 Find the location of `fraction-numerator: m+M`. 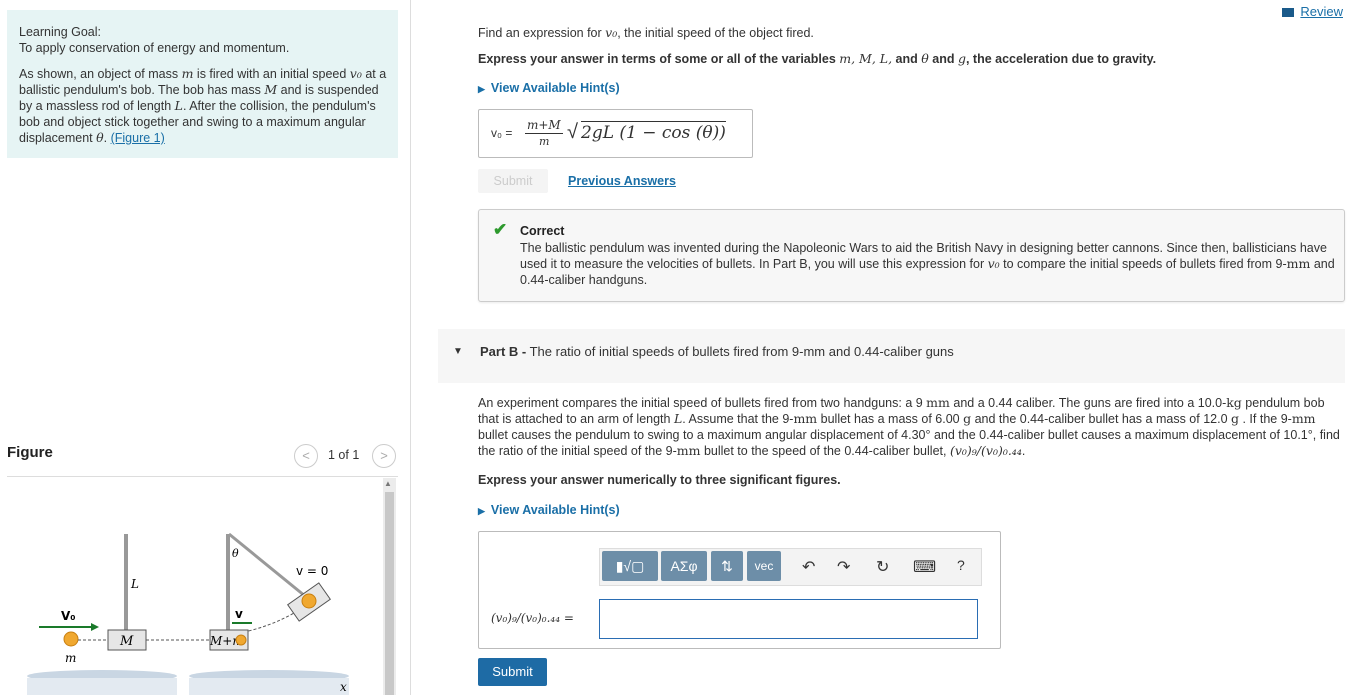

fraction-numerator: m+M is located at coordinates (544, 125).